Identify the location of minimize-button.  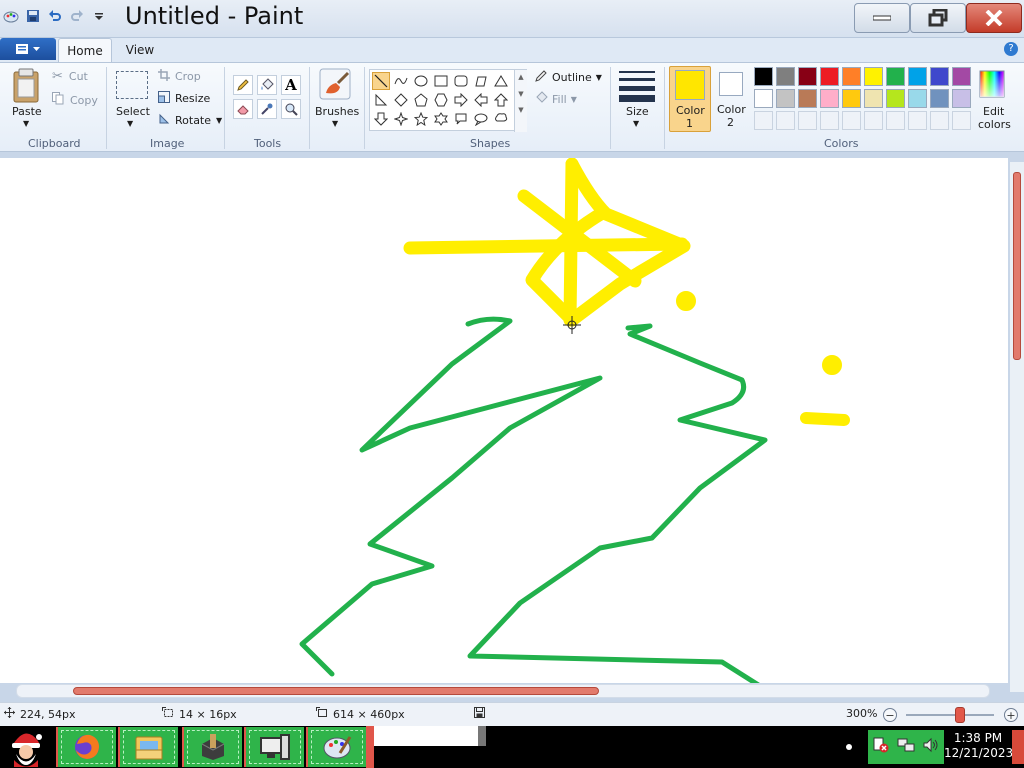
(882, 18).